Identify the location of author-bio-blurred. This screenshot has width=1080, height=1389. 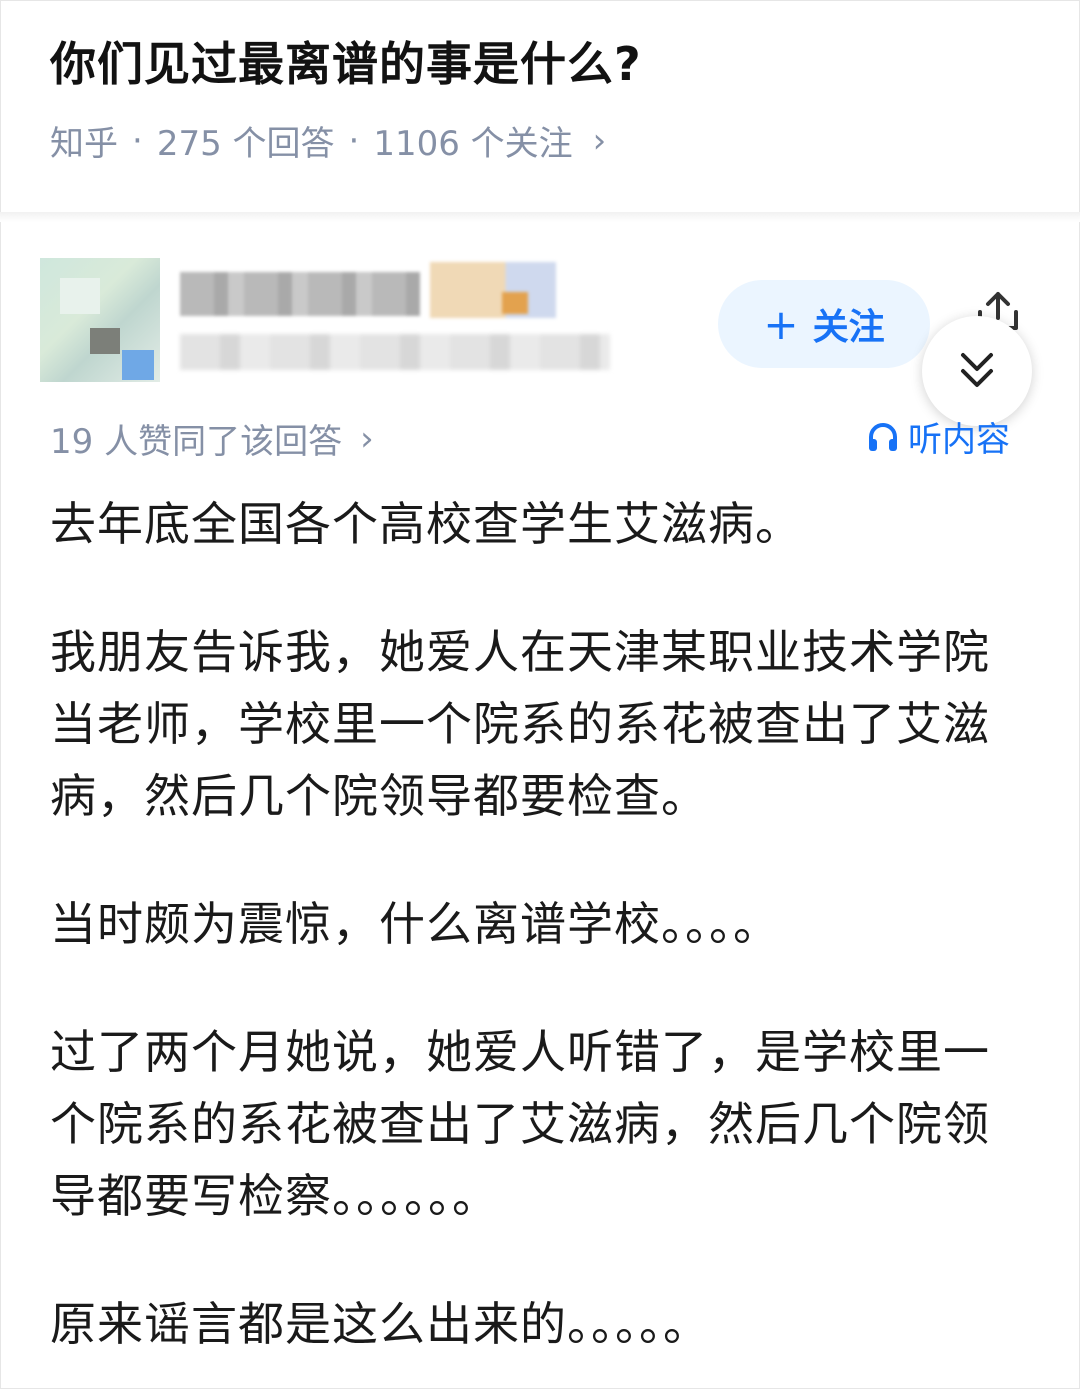
(395, 352).